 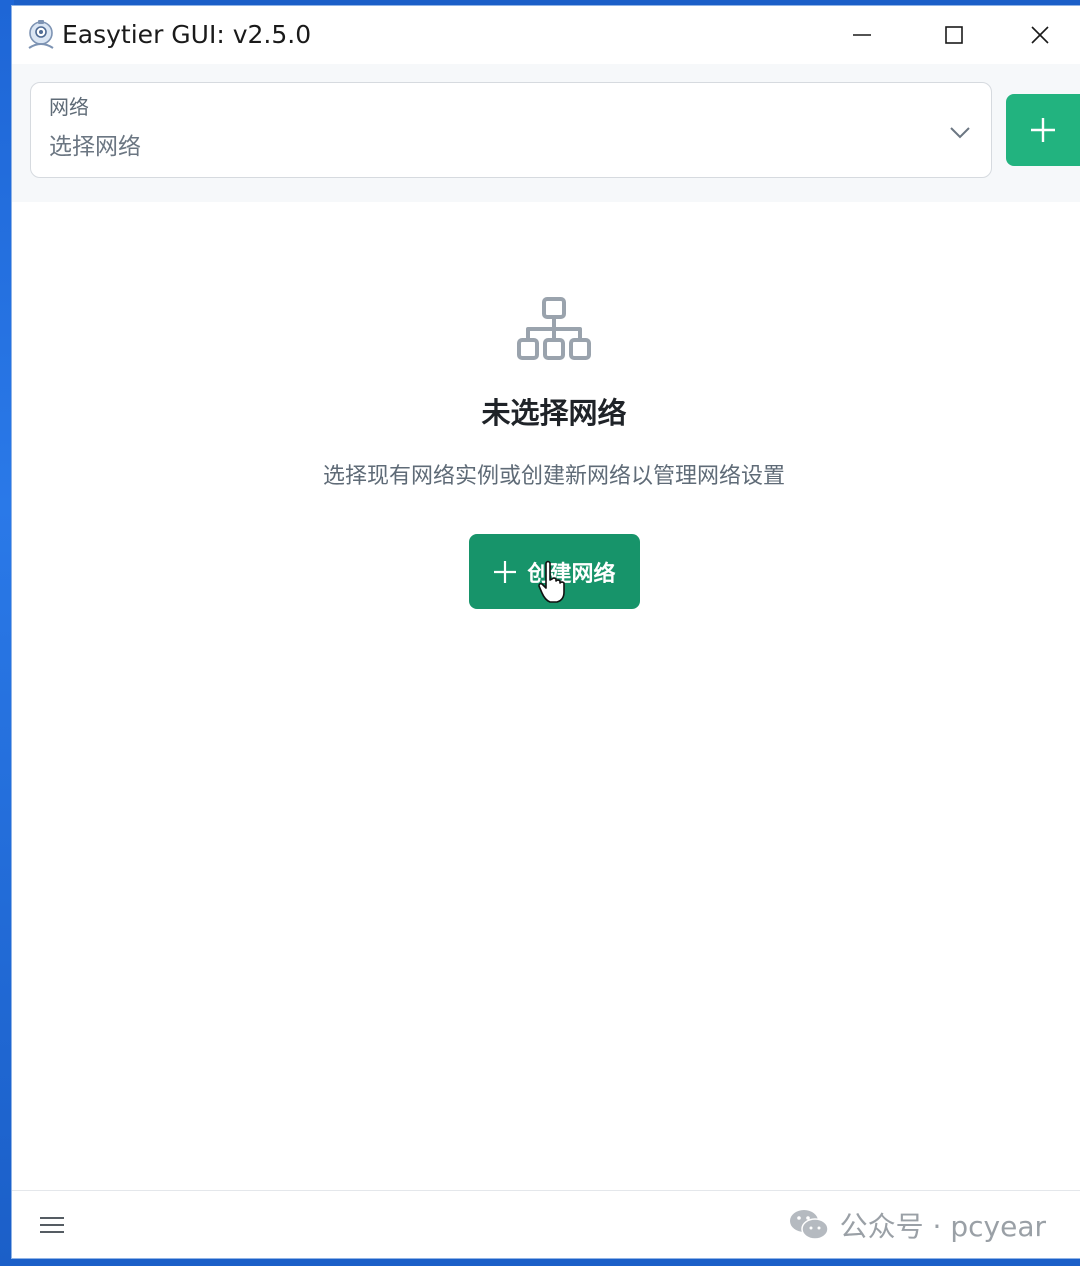 What do you see at coordinates (511, 130) in the screenshot?
I see `network-select-dropdown: 网络 选择网络` at bounding box center [511, 130].